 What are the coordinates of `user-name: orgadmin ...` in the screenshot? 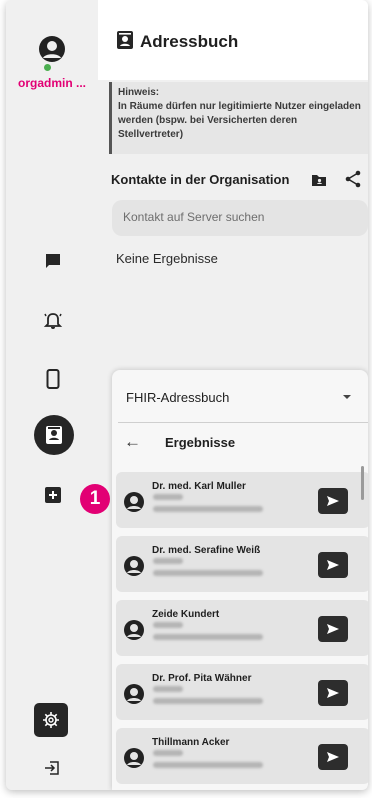 It's located at (52, 83).